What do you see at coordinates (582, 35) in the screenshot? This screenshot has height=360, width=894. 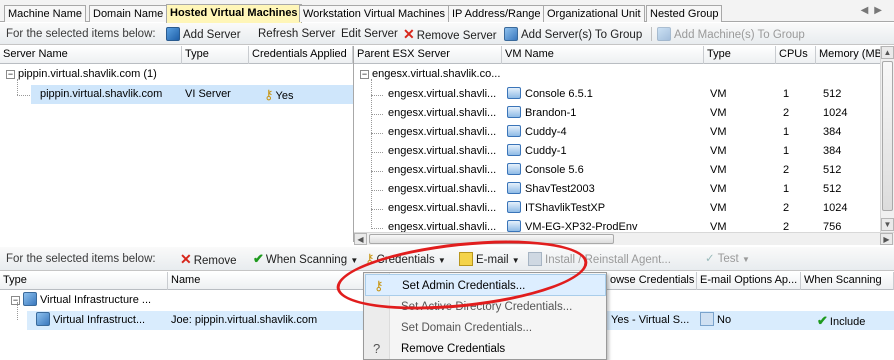 I see `add-to-group-label: Add Server(s) To Group` at bounding box center [582, 35].